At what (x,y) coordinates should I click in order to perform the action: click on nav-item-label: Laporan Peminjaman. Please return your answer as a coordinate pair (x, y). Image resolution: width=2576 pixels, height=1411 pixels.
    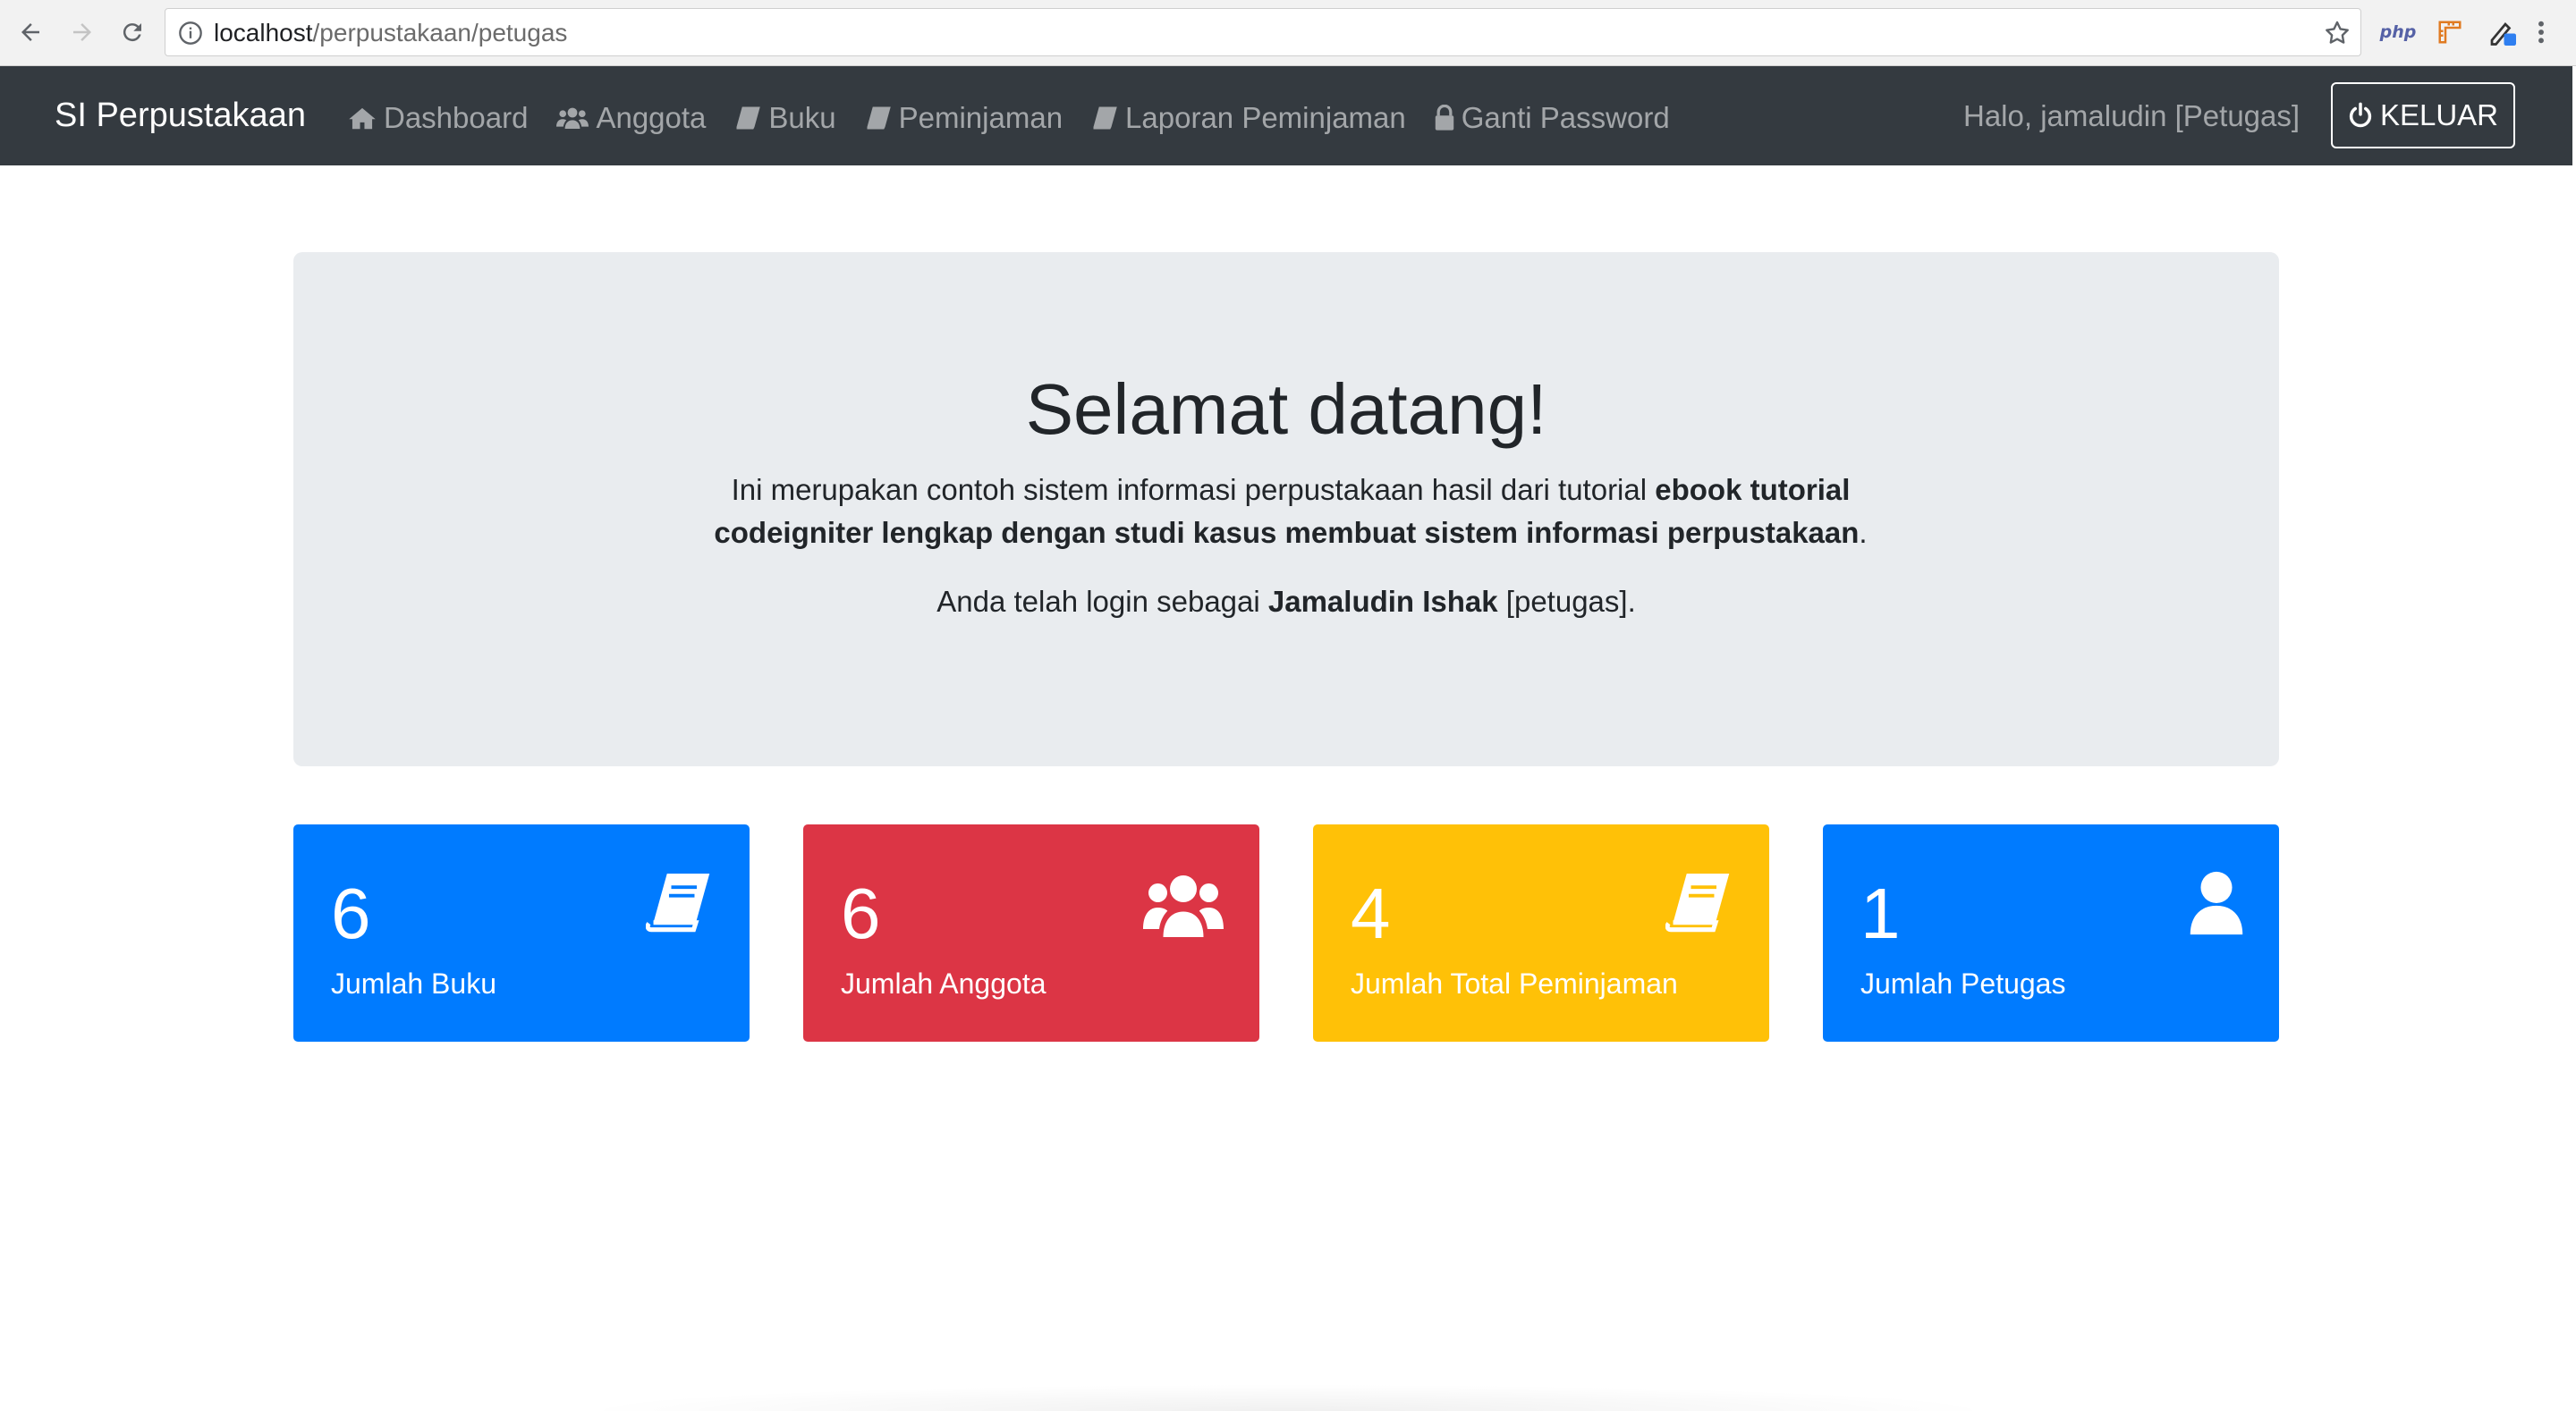
    Looking at the image, I should click on (1265, 117).